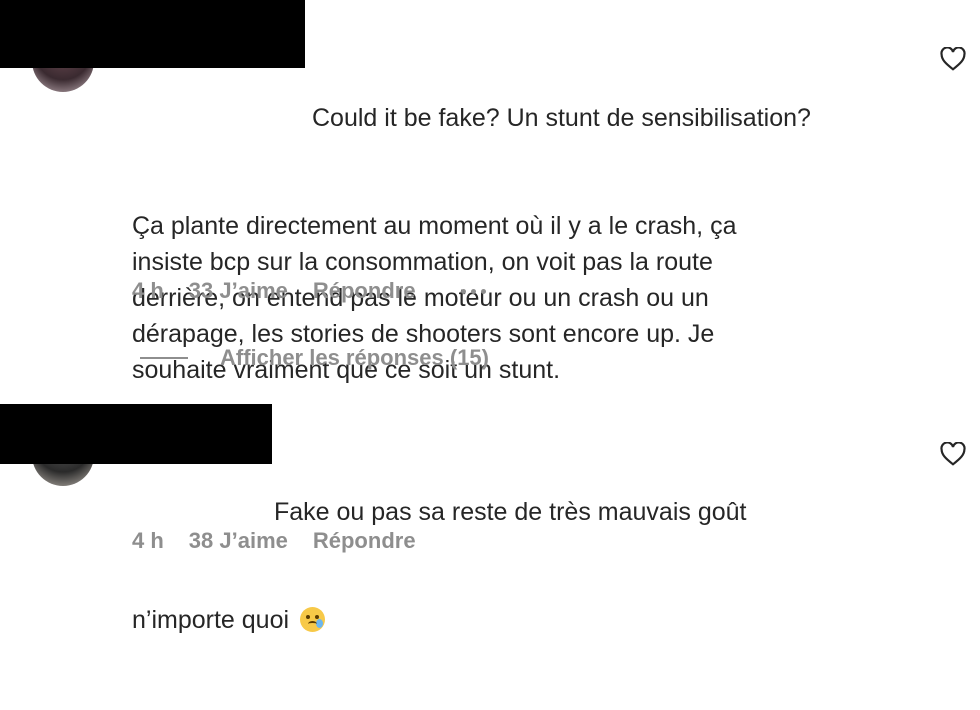  What do you see at coordinates (238, 291) in the screenshot?
I see `like-count-button: 33 J’aime` at bounding box center [238, 291].